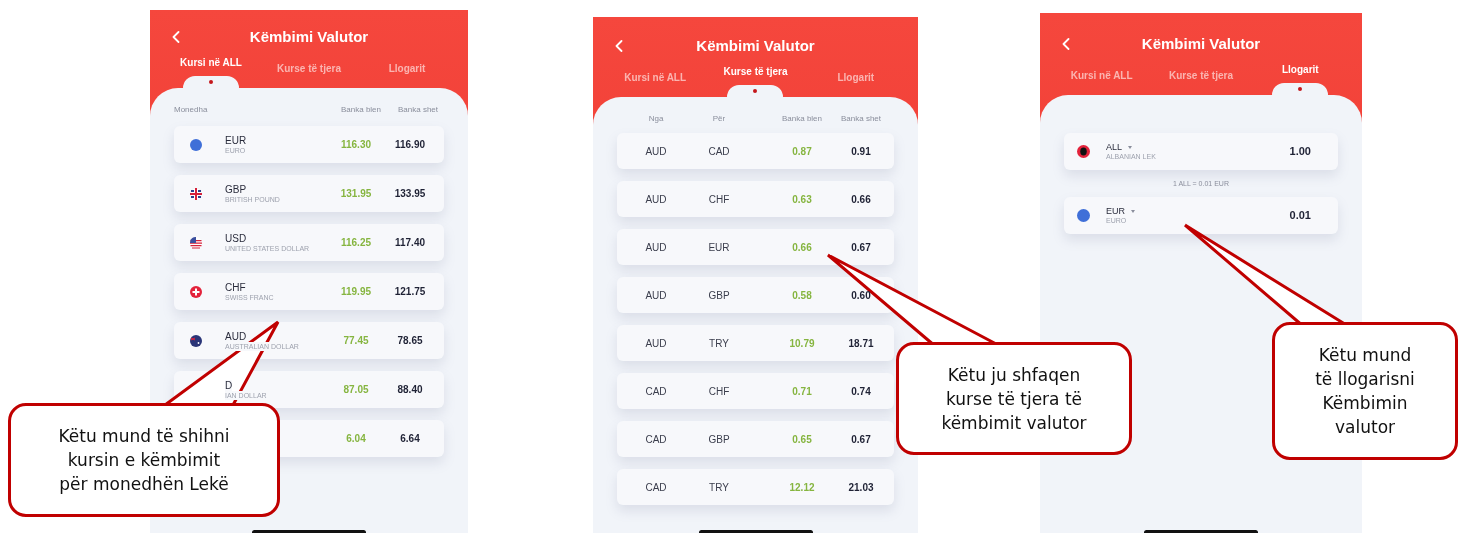 This screenshot has width=1463, height=533. Describe the element at coordinates (1300, 216) in the screenshot. I see `amount-value: 0.01` at that location.